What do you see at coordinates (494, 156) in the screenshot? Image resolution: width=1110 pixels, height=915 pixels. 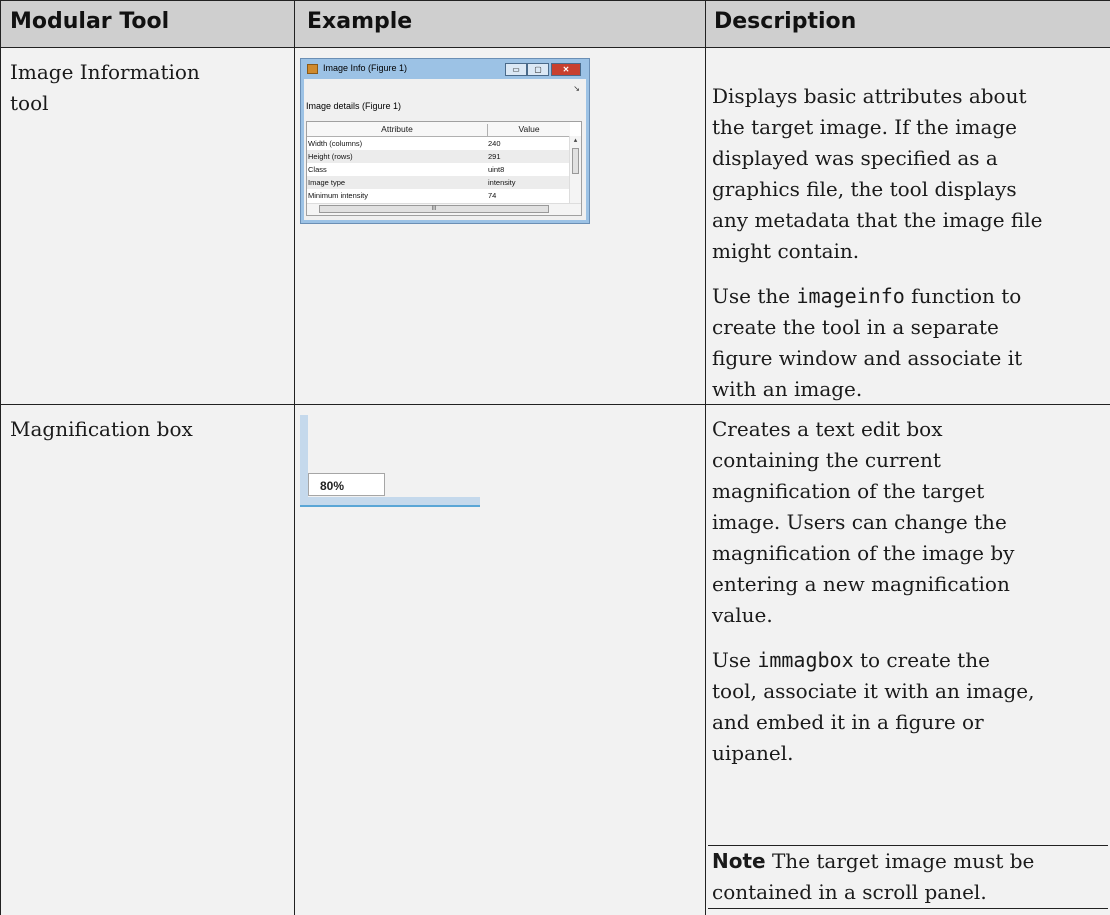 I see `value-cell: 291` at bounding box center [494, 156].